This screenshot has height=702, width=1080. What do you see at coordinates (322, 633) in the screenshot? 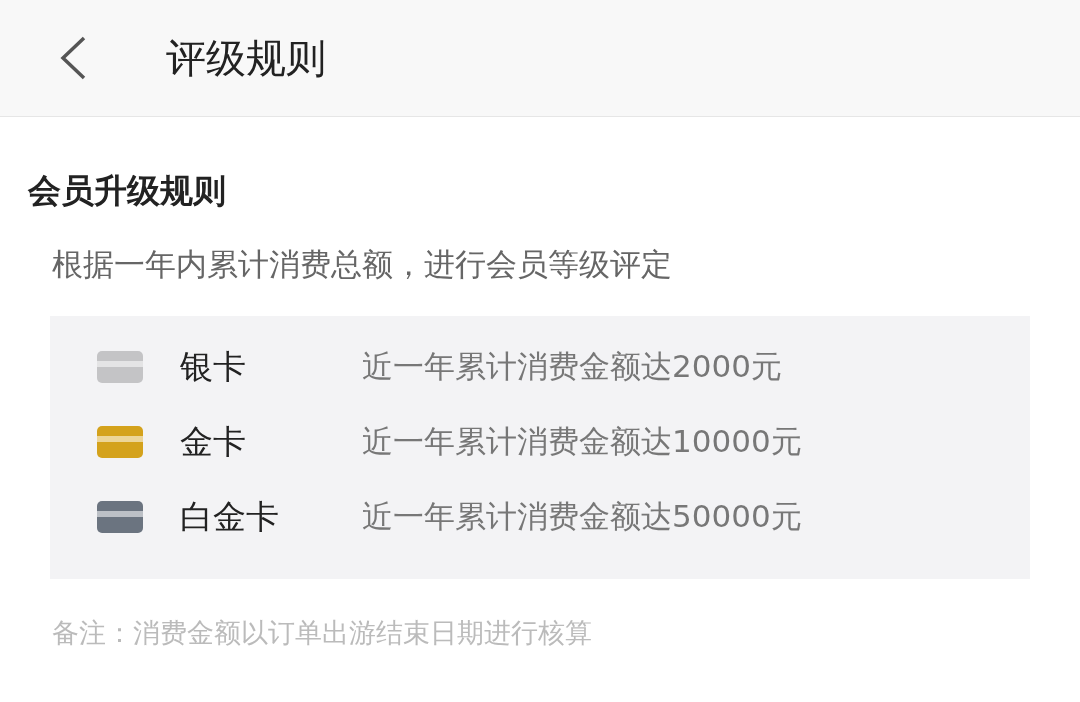
I see `note-text: 备注：消费金额以订单出游结束日期进行核算` at bounding box center [322, 633].